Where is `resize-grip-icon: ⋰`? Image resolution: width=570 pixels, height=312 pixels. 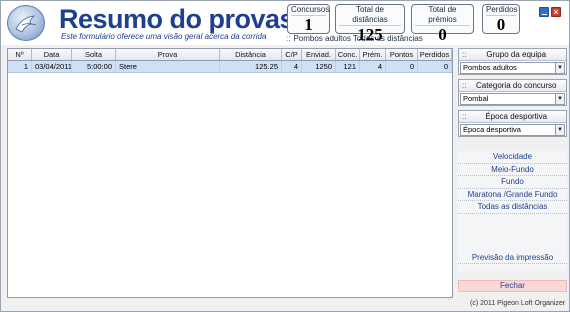 resize-grip-icon: ⋰ is located at coordinates (452, 298).